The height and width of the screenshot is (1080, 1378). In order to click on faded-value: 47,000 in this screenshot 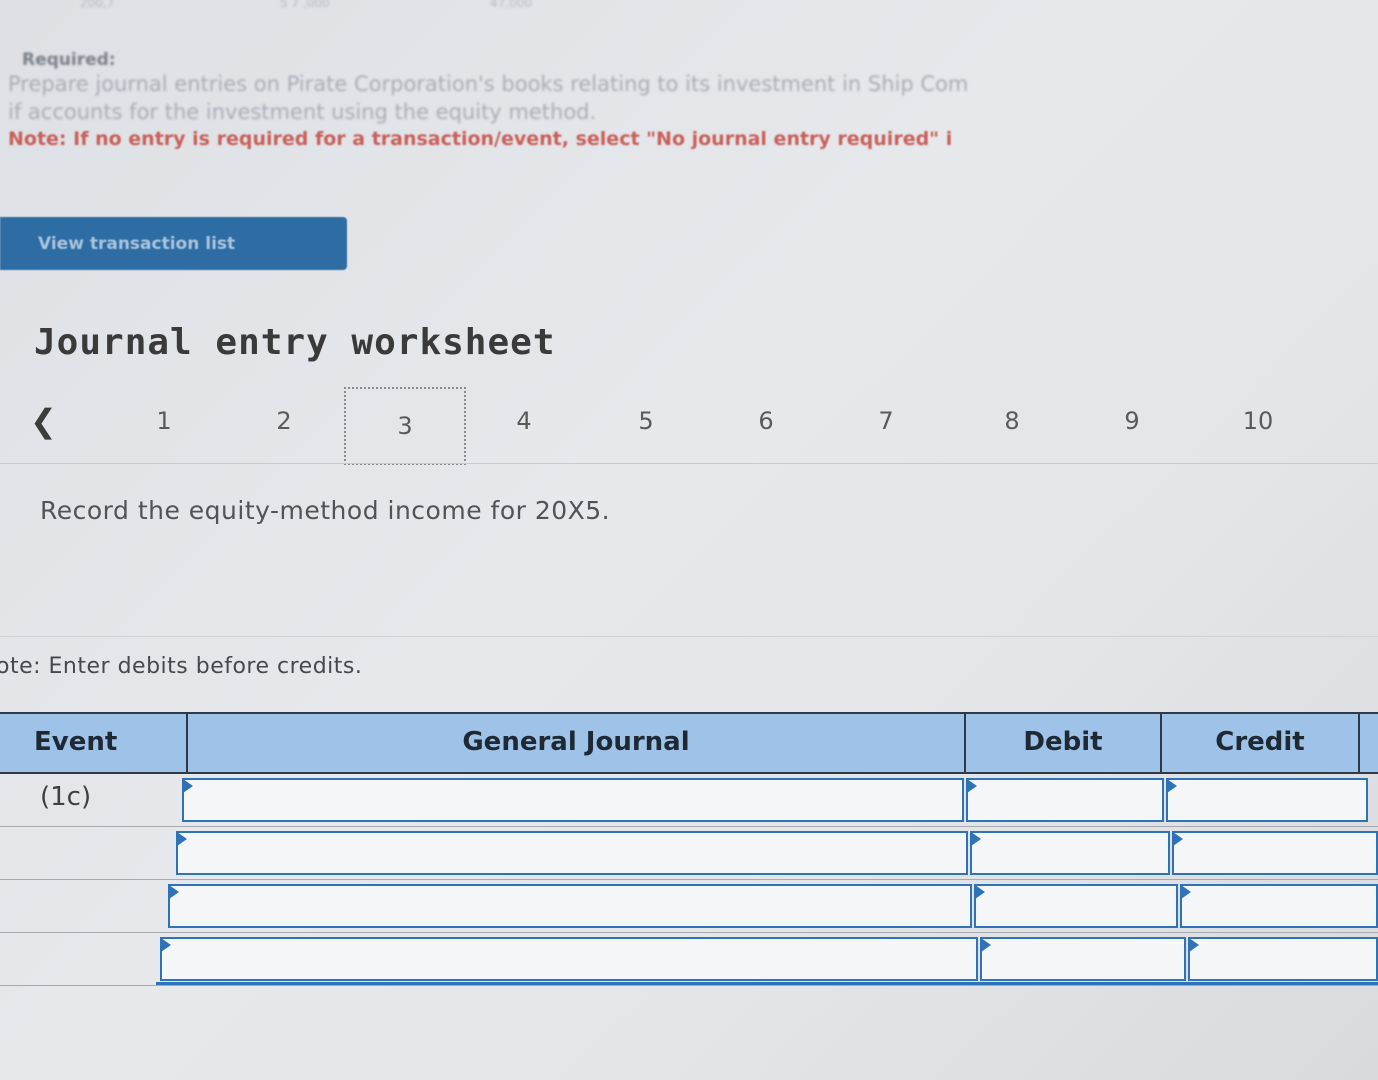, I will do `click(511, 5)`.